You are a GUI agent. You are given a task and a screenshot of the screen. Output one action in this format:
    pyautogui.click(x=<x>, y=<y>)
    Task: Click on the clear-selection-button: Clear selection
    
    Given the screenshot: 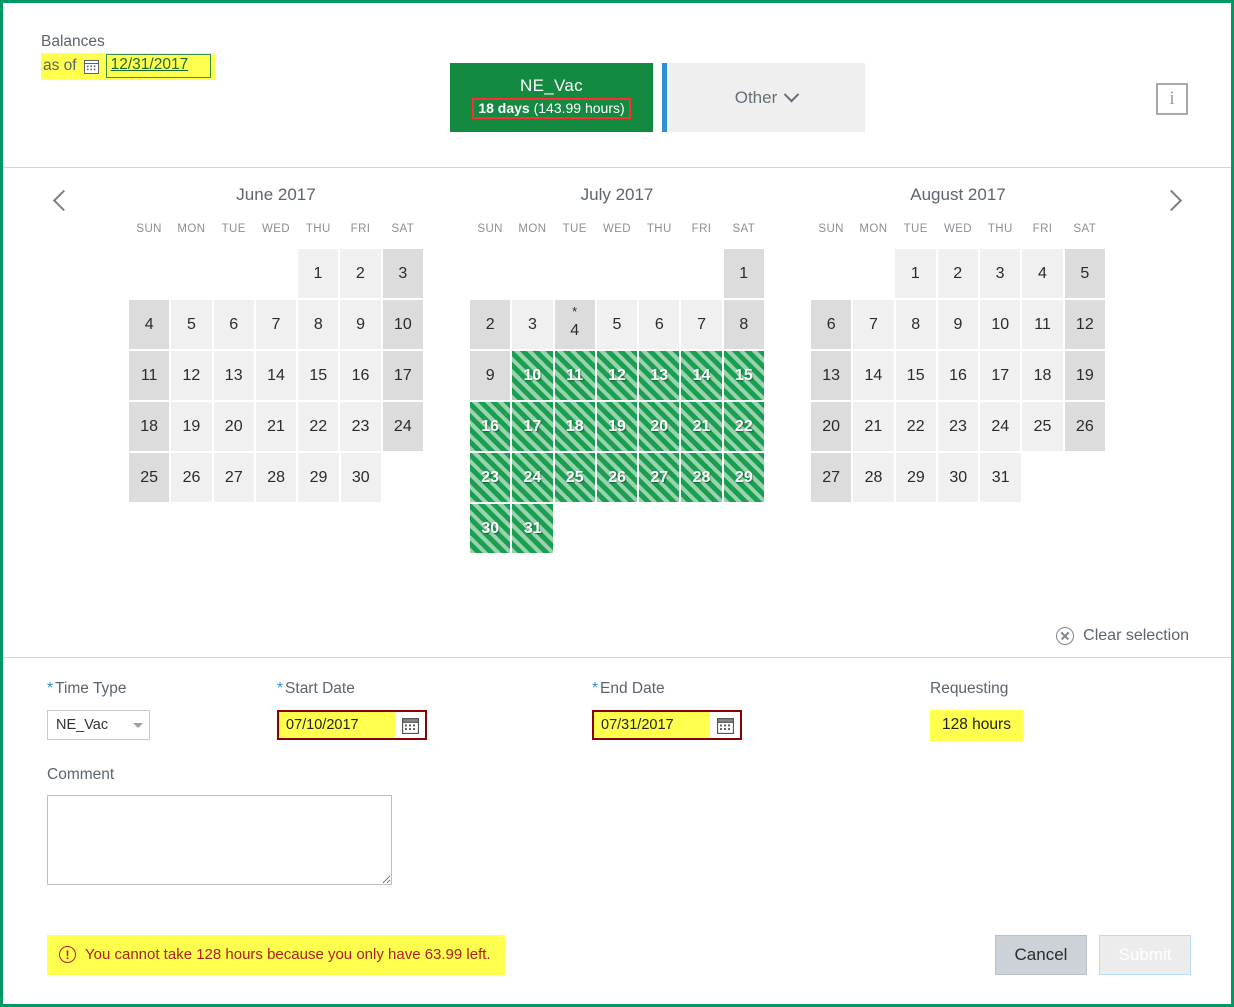 What is the action you would take?
    pyautogui.click(x=1122, y=636)
    